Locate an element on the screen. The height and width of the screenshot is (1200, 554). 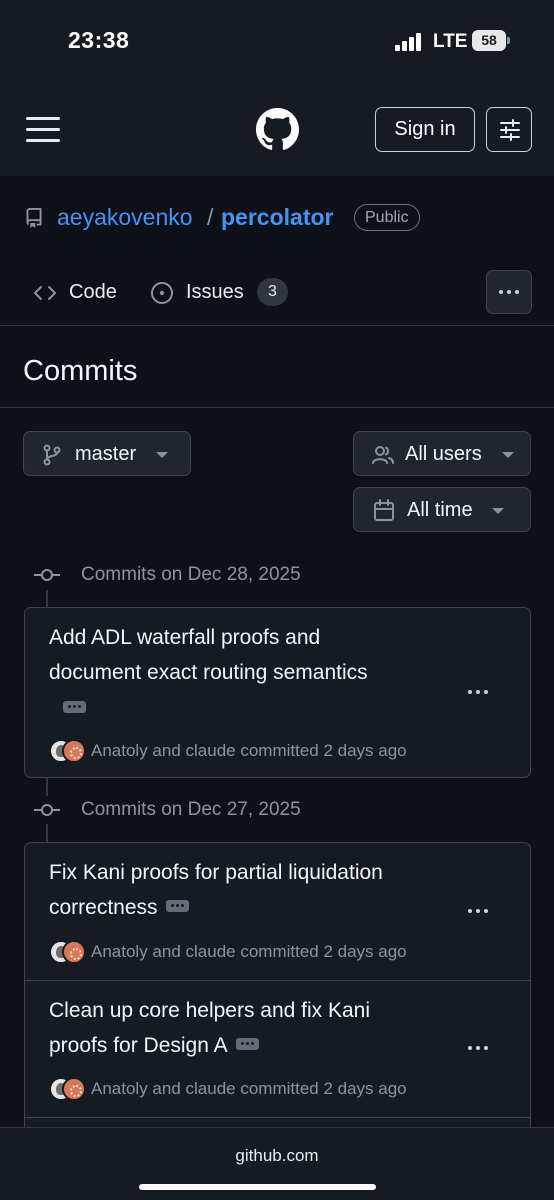
commit-title-line: proofs for Design A is located at coordinates (138, 1045).